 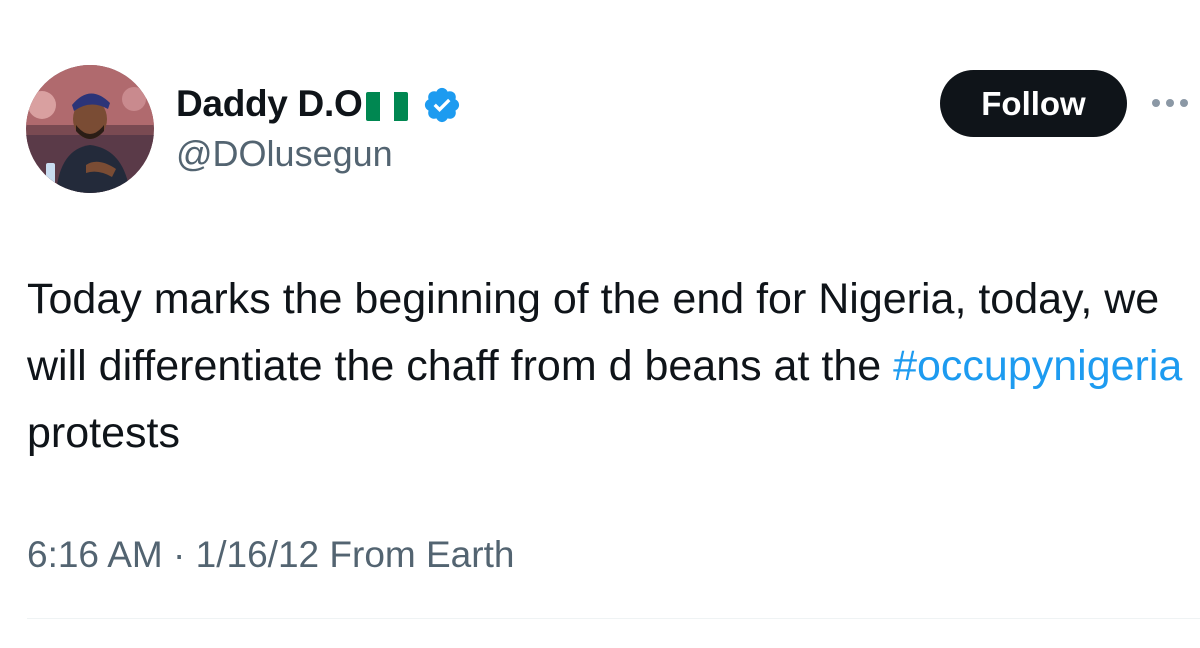 I want to click on nigeria-flag-icon, so click(x=387, y=106).